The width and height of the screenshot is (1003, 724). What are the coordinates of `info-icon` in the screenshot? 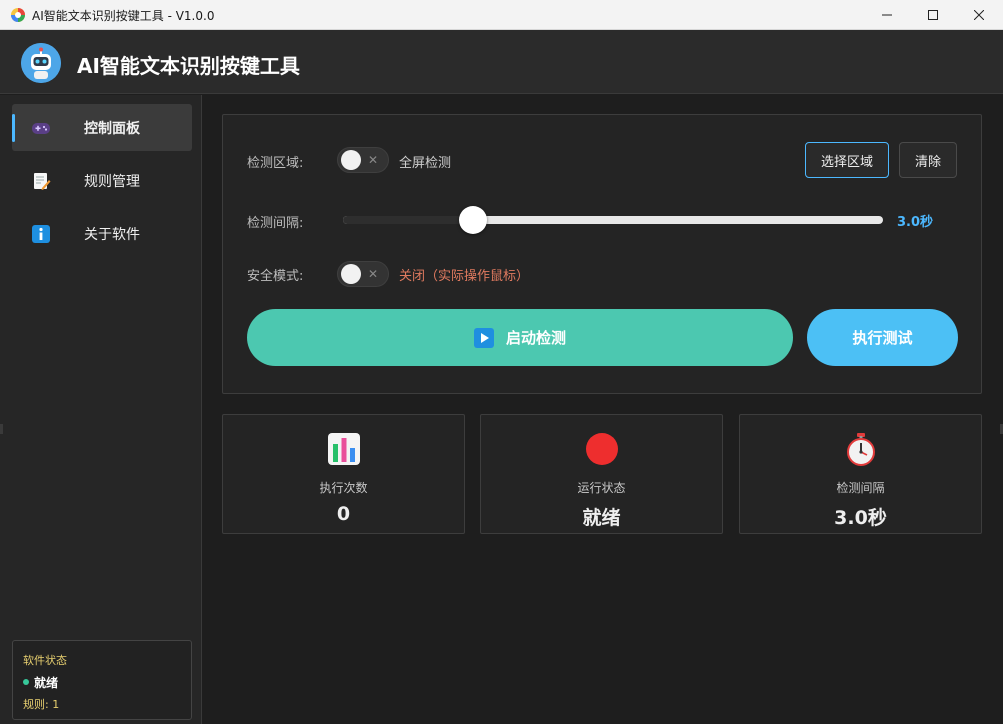 It's located at (41, 234).